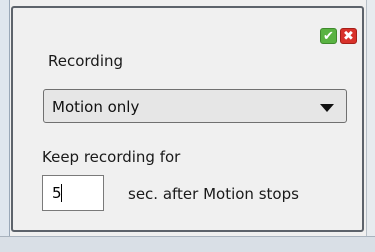 The image size is (375, 252). I want to click on background-window-right-edge, so click(370, 125).